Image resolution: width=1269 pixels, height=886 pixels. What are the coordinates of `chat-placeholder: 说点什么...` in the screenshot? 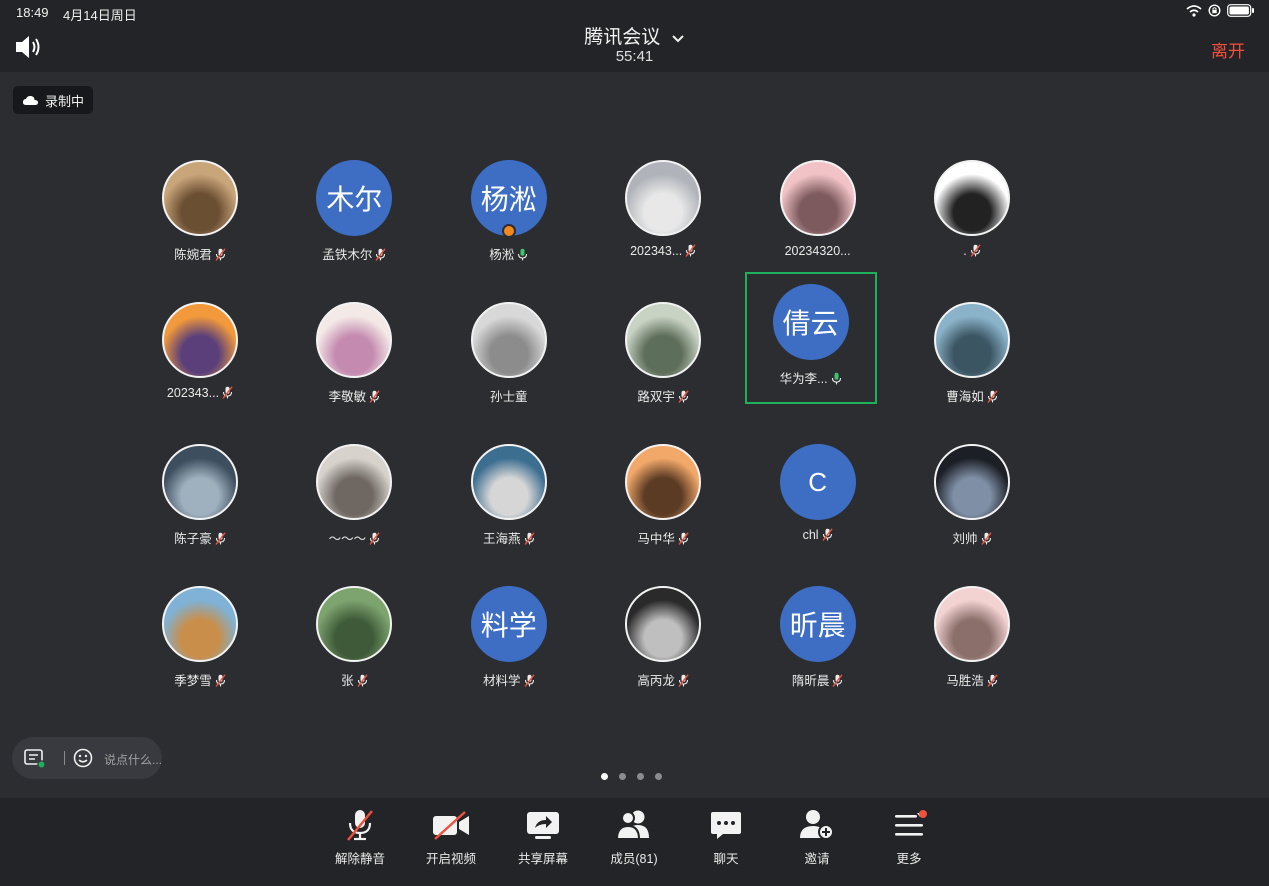 It's located at (133, 759).